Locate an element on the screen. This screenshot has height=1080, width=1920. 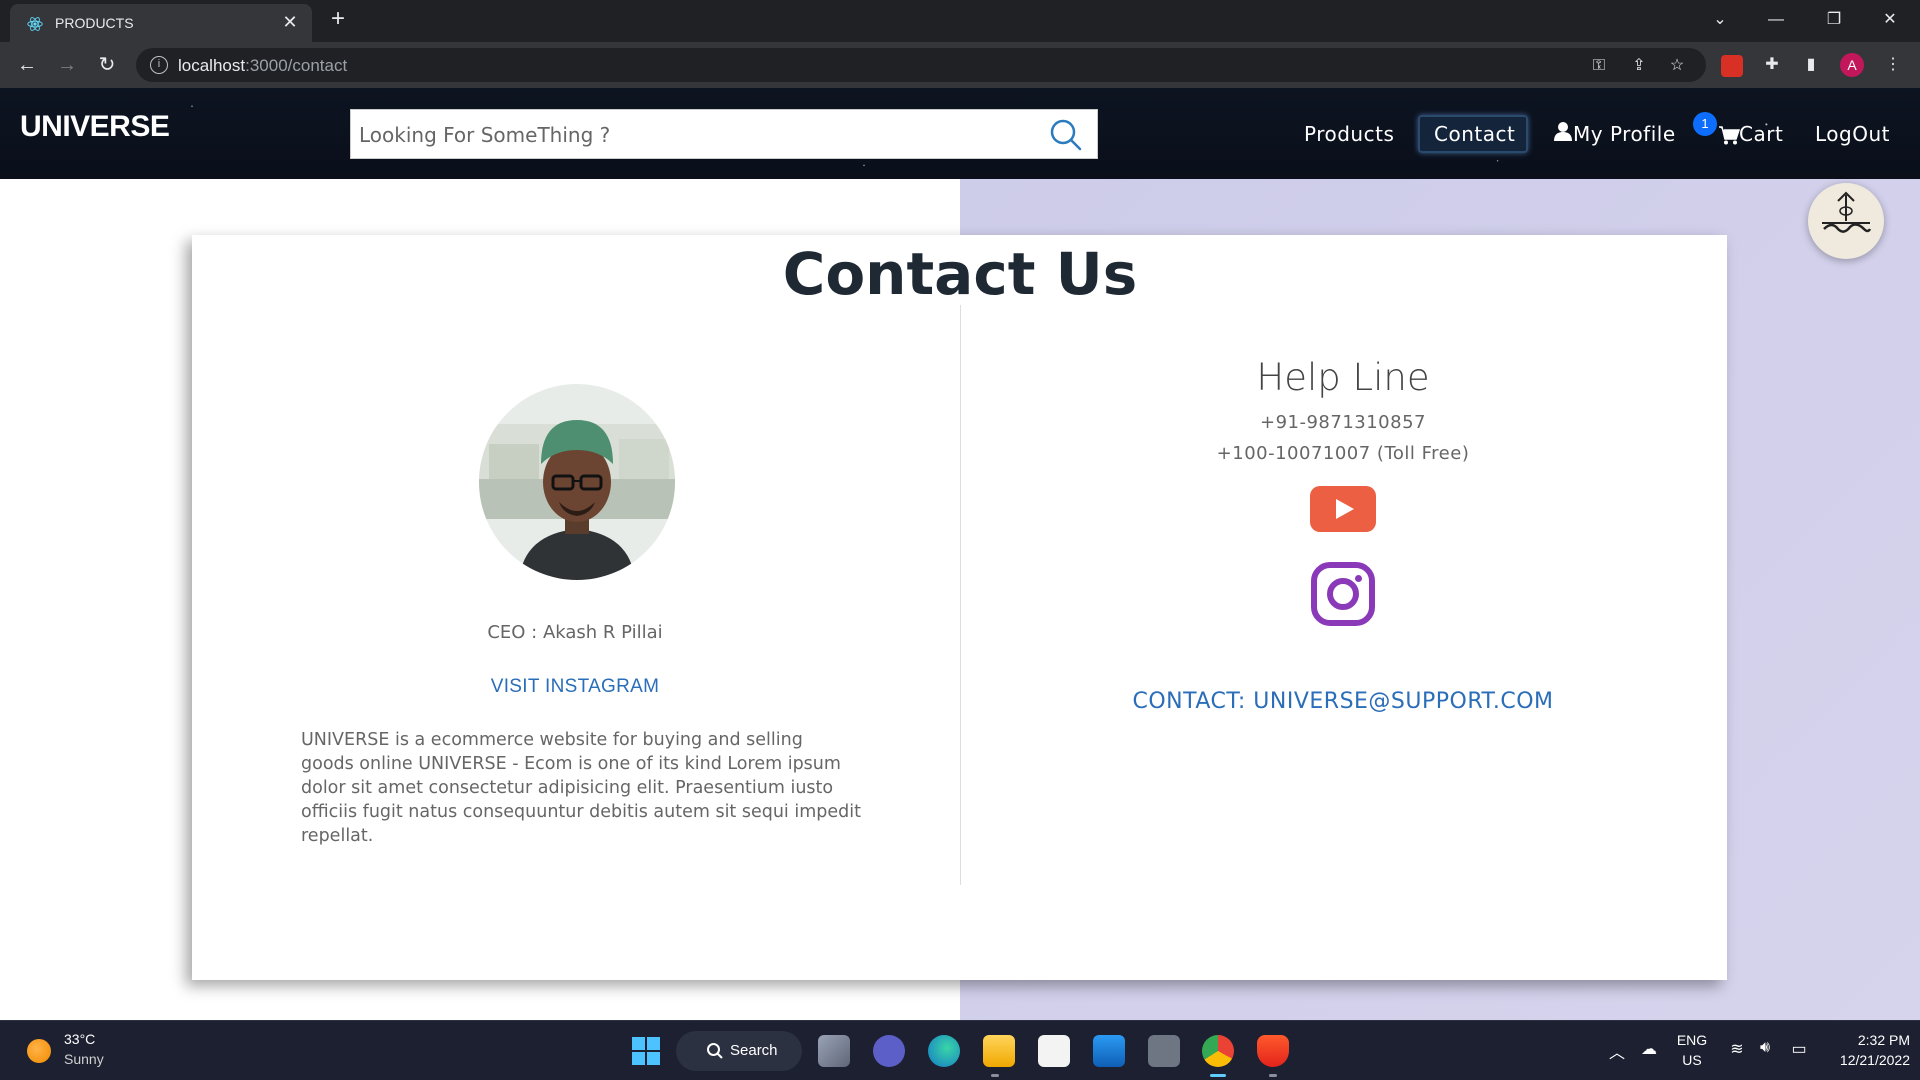
clock-date: 12/21/2022 is located at coordinates (1865, 1060).